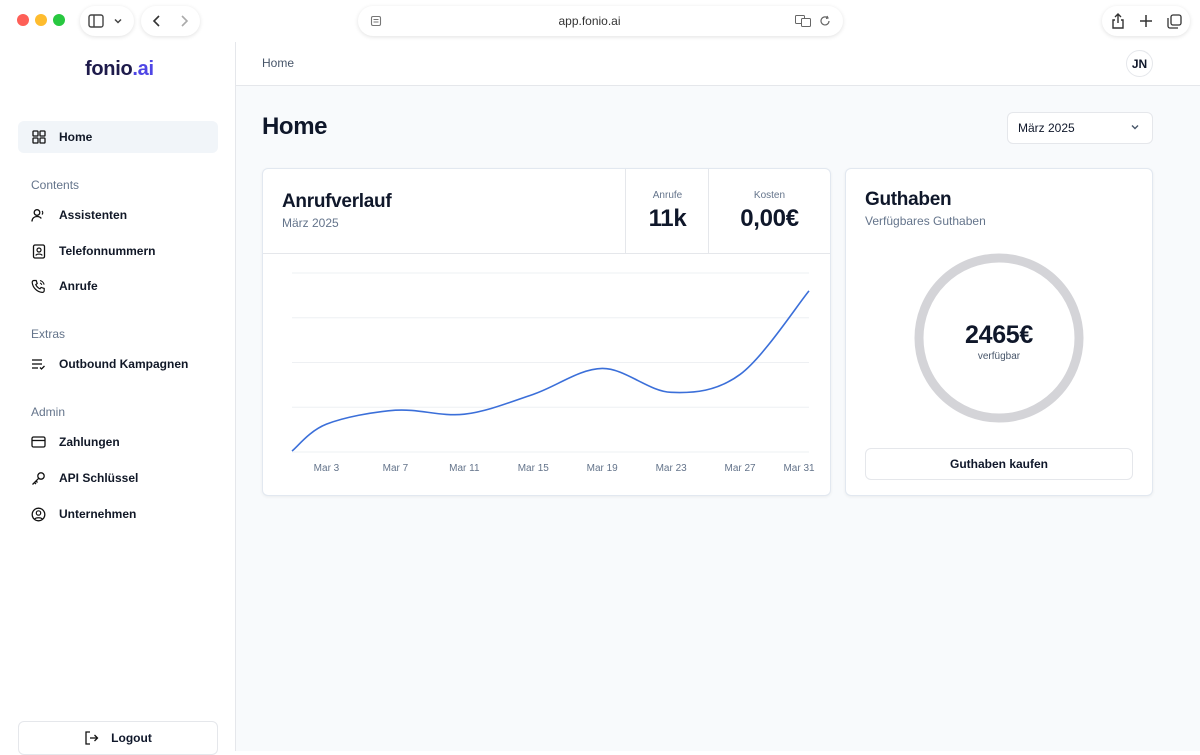  Describe the element at coordinates (118, 286) in the screenshot. I see `sidebar-item-anrufe: Anrufe` at that location.